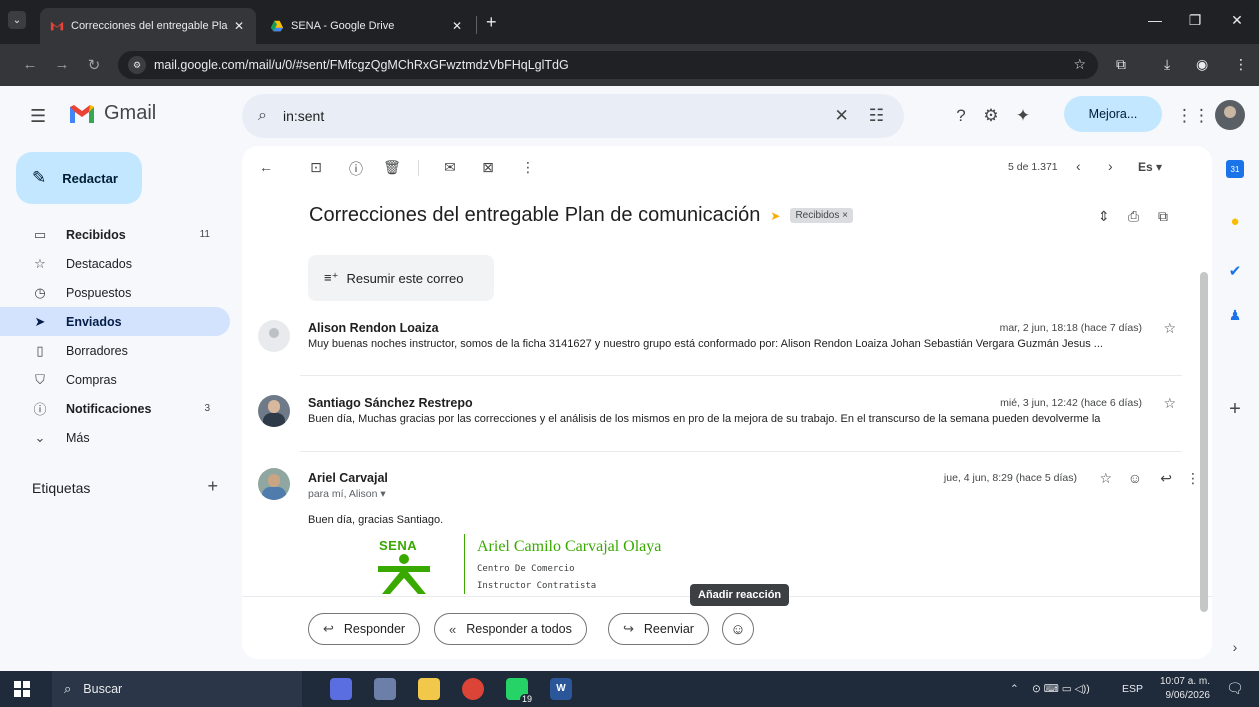  Describe the element at coordinates (1079, 64) in the screenshot. I see `bookmark-star-icon: ☆` at that location.